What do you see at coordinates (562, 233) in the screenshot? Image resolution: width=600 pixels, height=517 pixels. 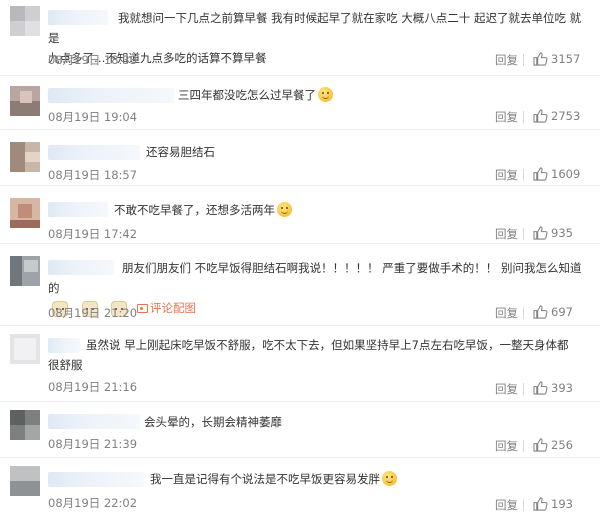 I see `like-count: 935` at bounding box center [562, 233].